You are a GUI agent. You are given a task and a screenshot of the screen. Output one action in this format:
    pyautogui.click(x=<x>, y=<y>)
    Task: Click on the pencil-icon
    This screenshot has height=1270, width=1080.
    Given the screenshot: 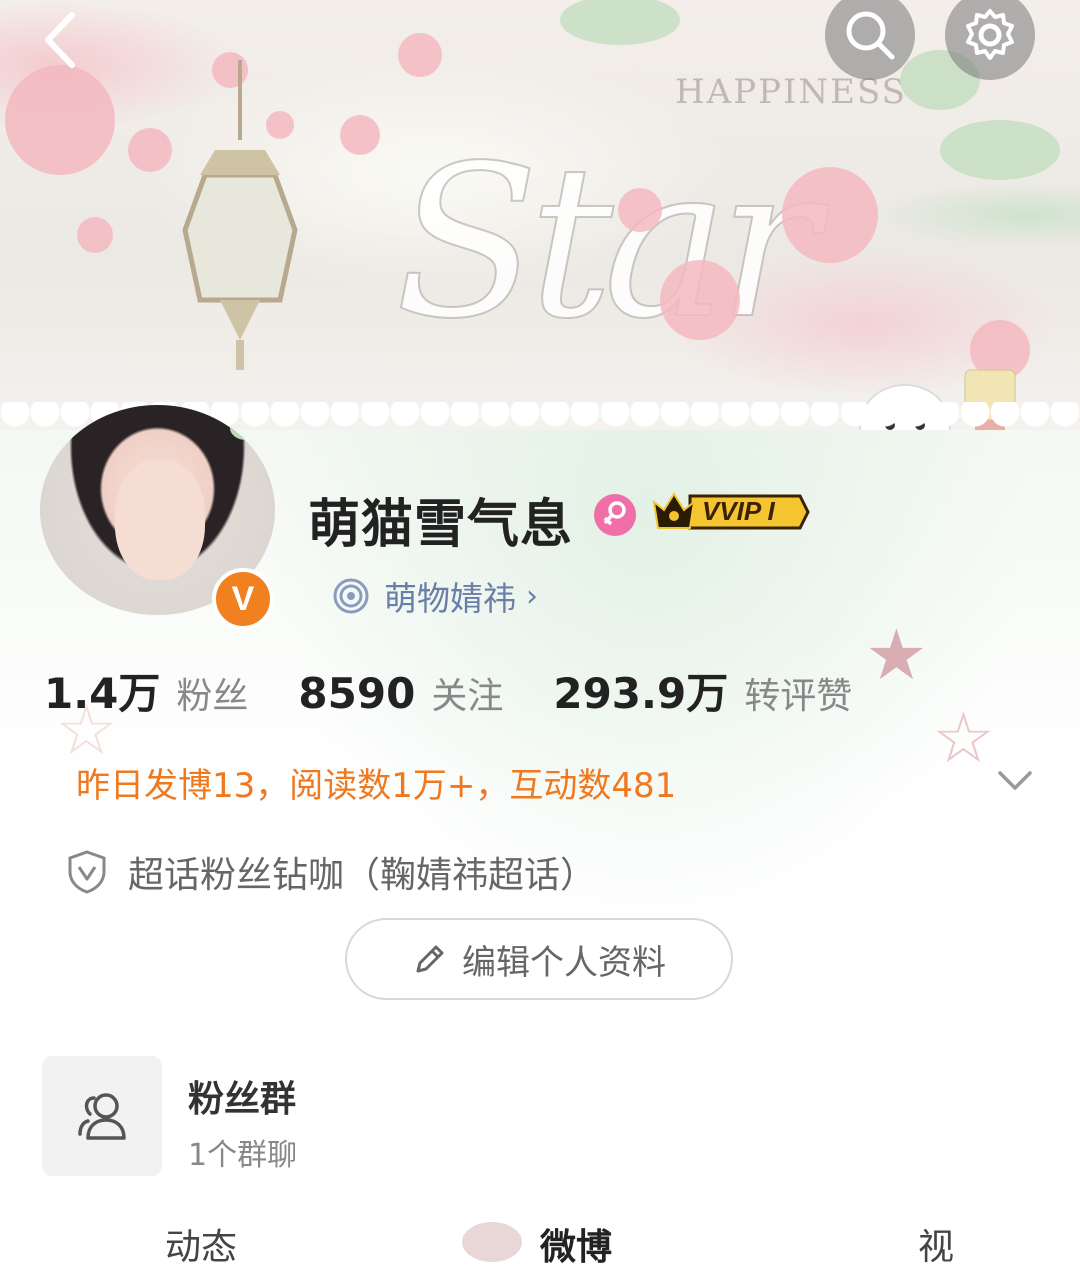 What is the action you would take?
    pyautogui.click(x=430, y=959)
    